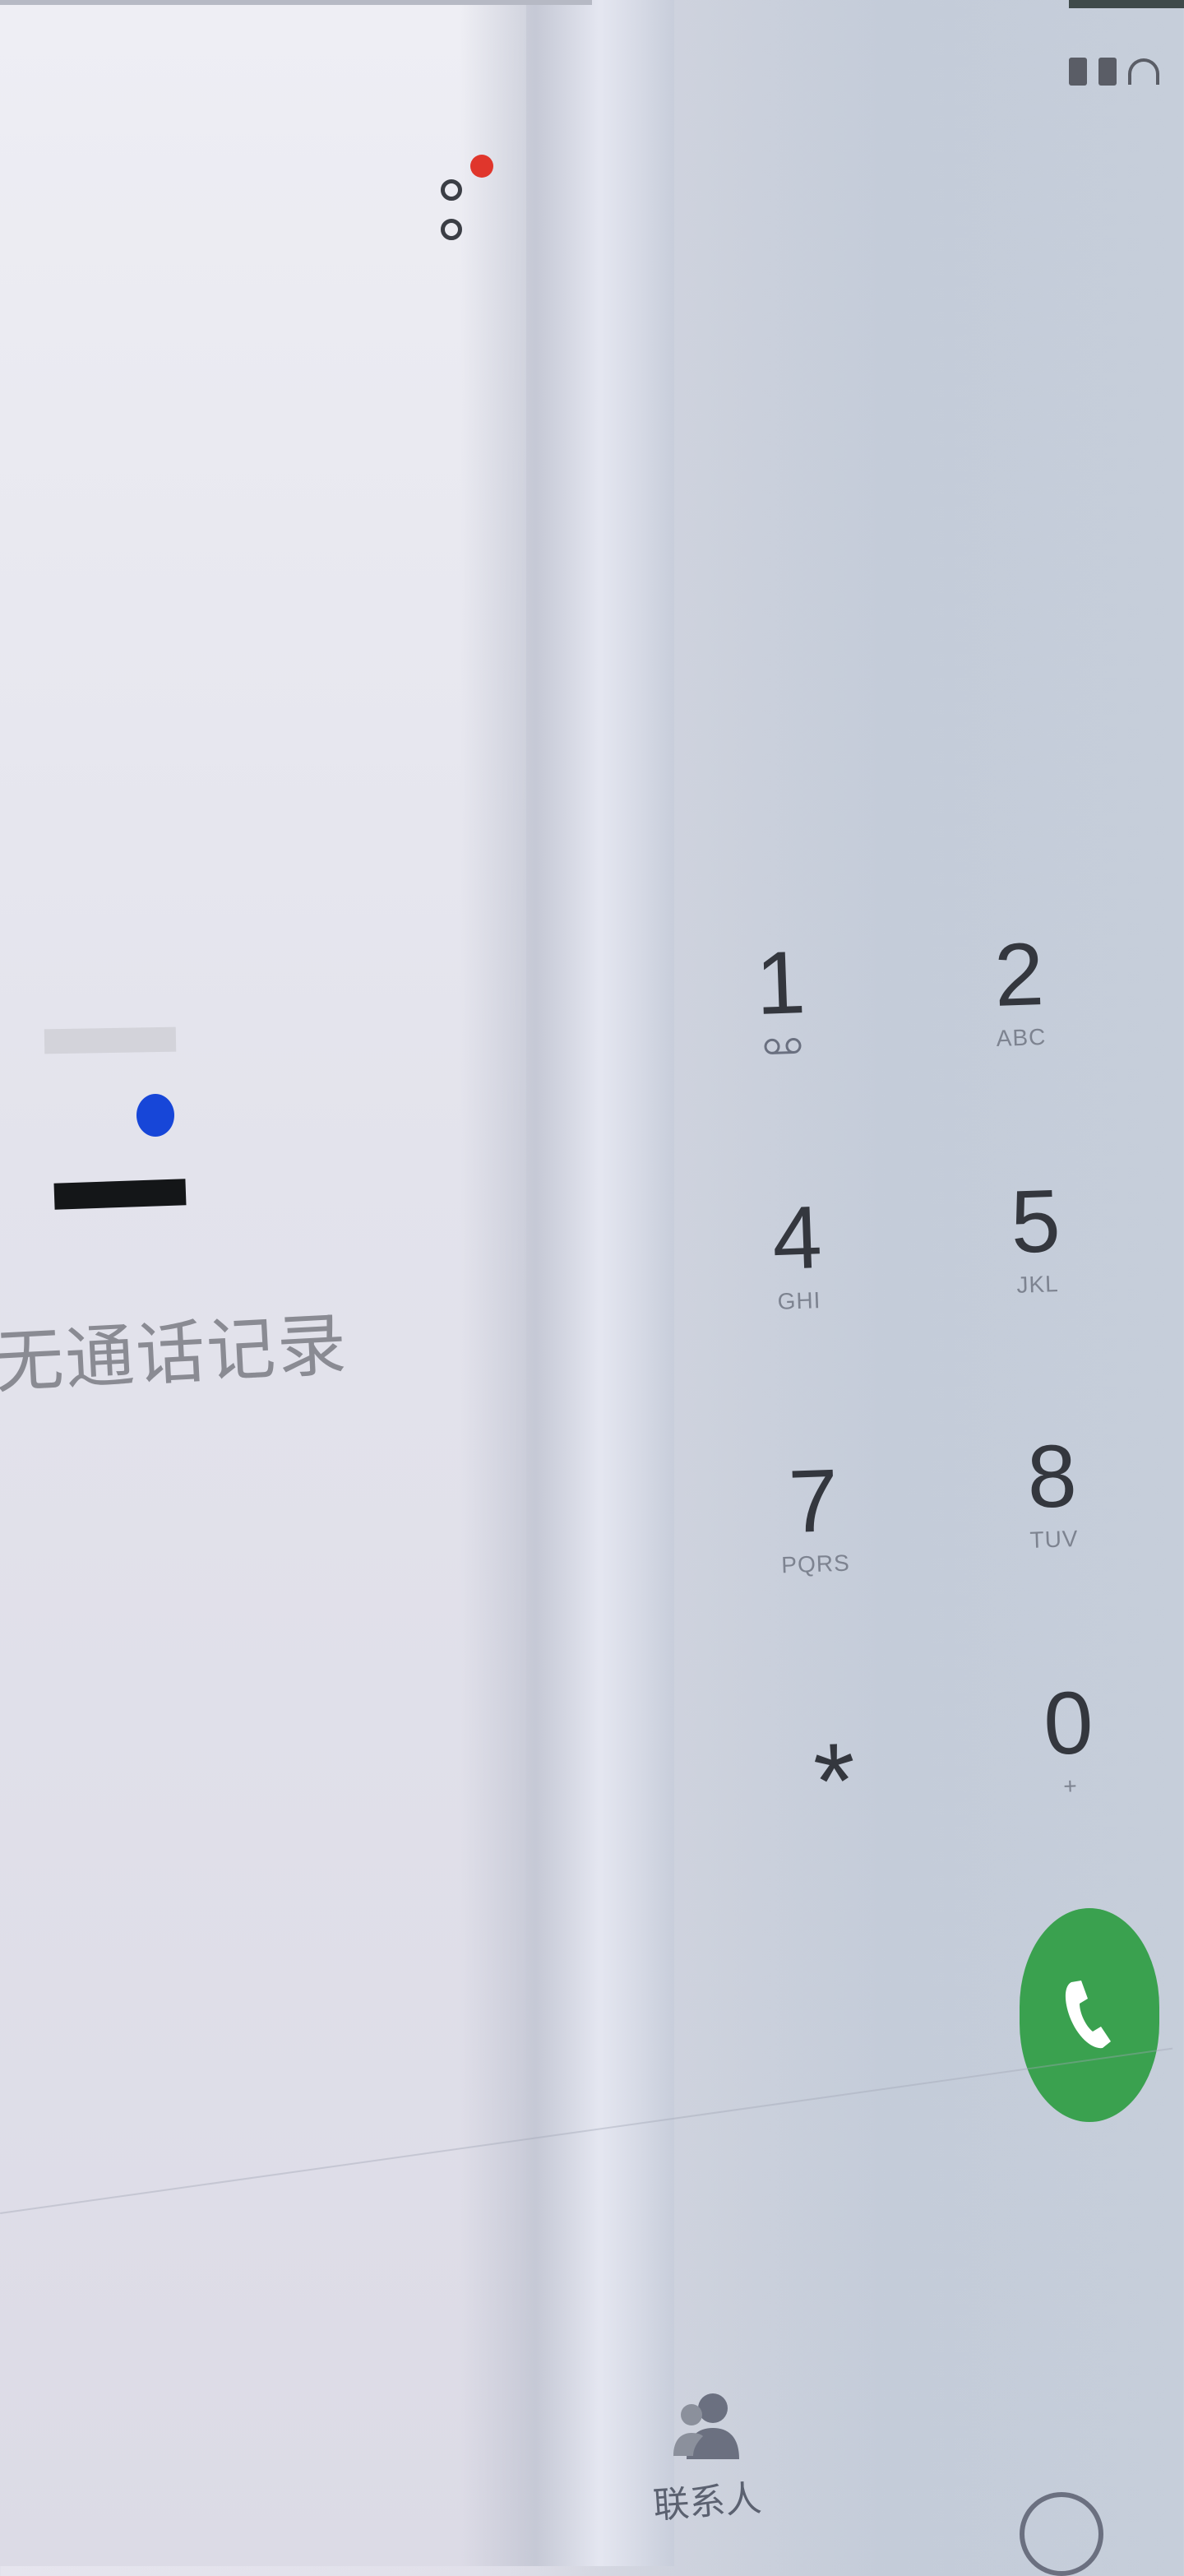 The height and width of the screenshot is (2576, 1184). I want to click on voicemail-icon, so click(783, 1046).